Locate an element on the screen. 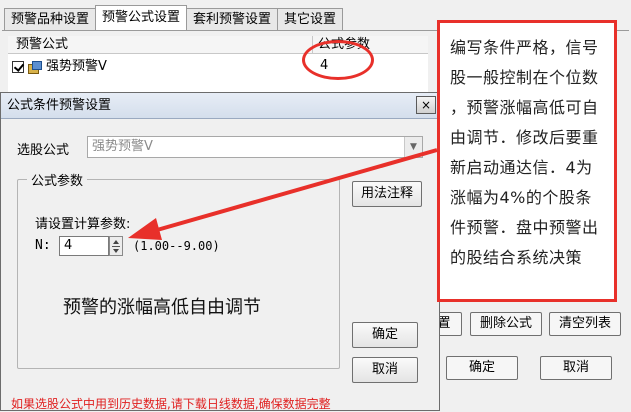 Image resolution: width=631 pixels, height=412 pixels. annotation-line: ，预警涨幅高低可自 is located at coordinates (524, 107).